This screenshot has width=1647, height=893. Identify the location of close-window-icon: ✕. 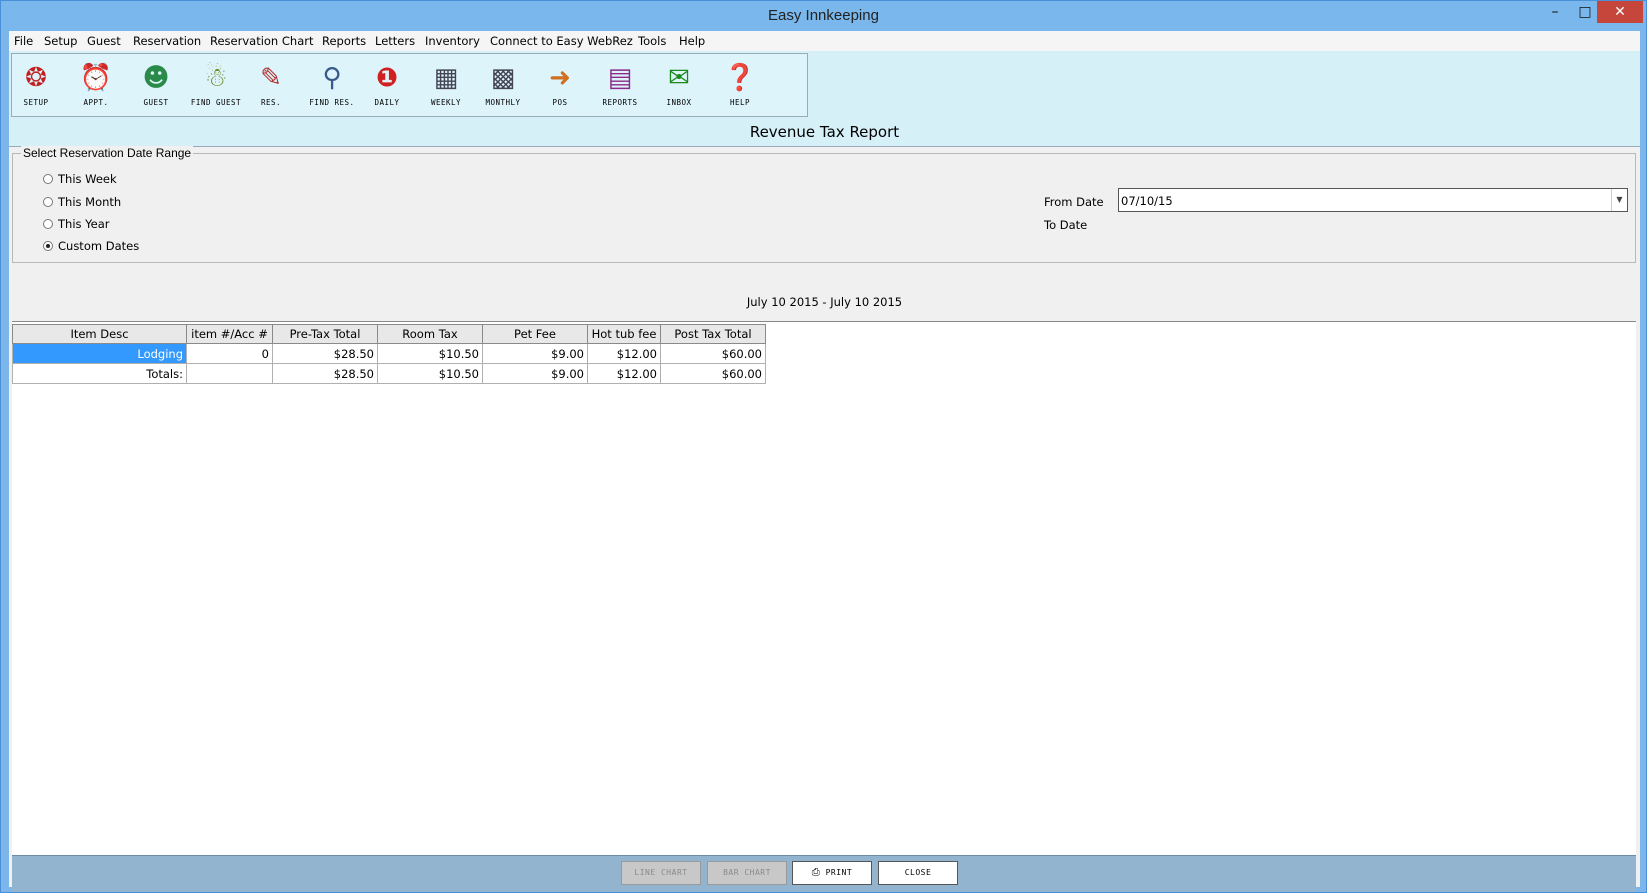
(1620, 12).